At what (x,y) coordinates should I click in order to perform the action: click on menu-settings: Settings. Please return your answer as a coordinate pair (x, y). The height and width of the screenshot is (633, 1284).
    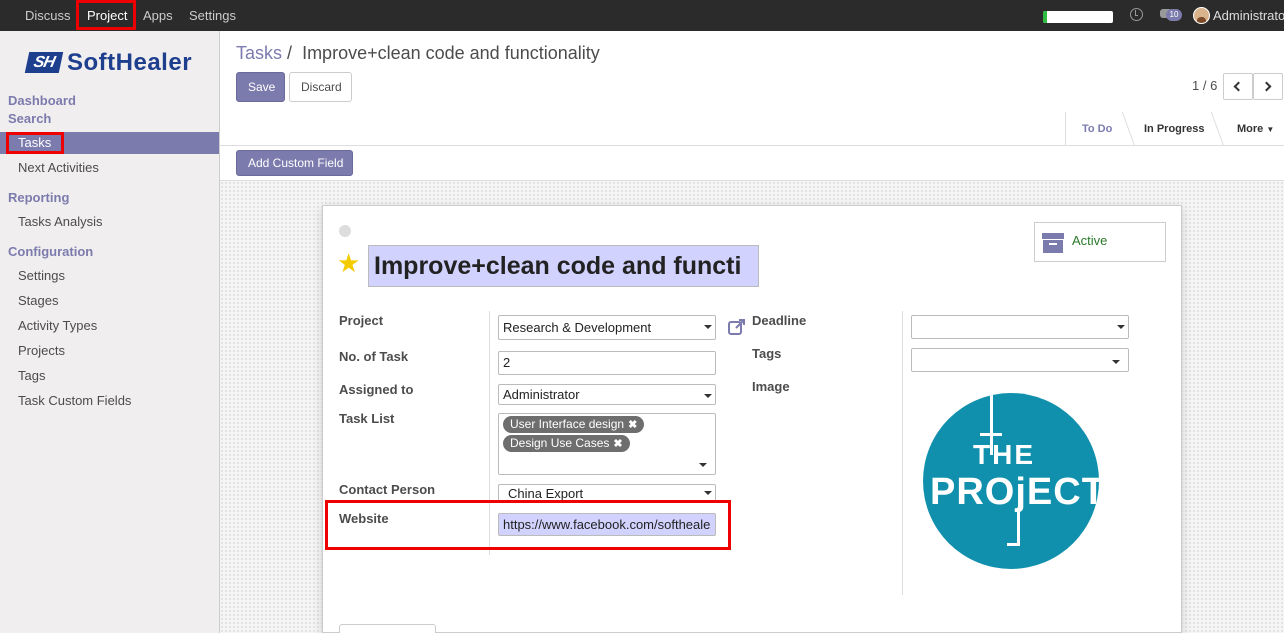
    Looking at the image, I should click on (212, 15).